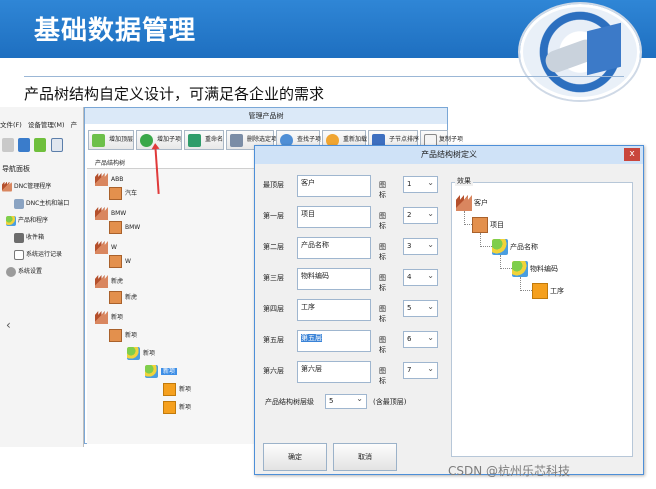 This screenshot has height=489, width=656. Describe the element at coordinates (334, 279) in the screenshot. I see `level-name-input: 物料编码` at that location.